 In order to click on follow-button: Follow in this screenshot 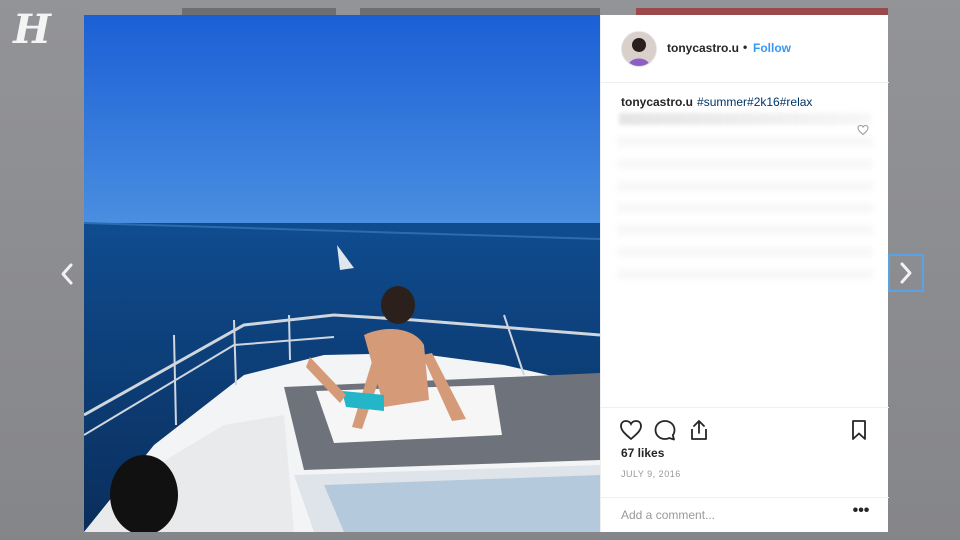, I will do `click(772, 48)`.